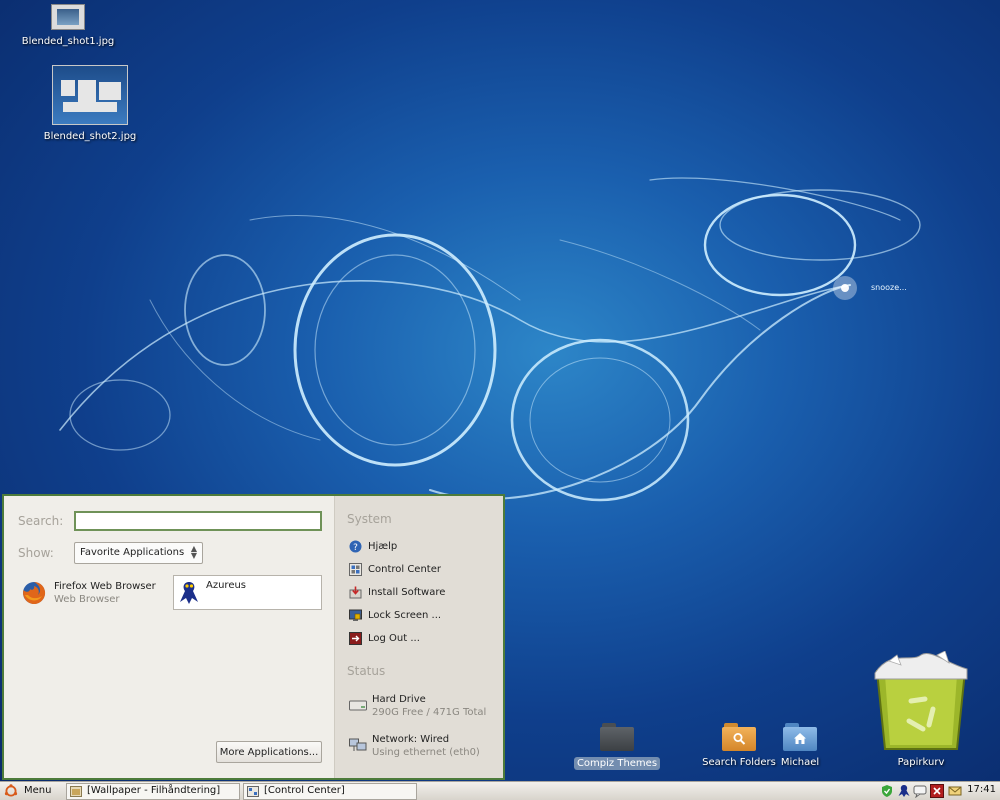  Describe the element at coordinates (247, 592) in the screenshot. I see `app-entry-azureus: Azureus` at that location.